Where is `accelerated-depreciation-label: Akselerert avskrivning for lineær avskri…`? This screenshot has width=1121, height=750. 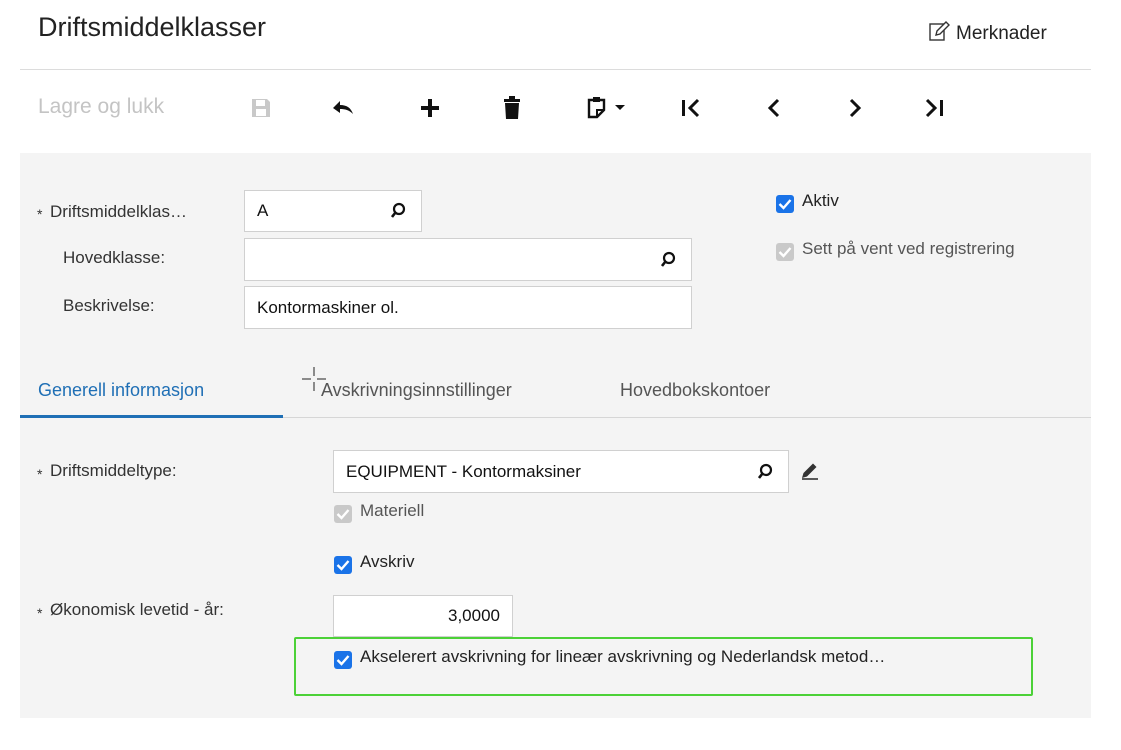
accelerated-depreciation-label: Akselerert avskrivning for lineær avskri… is located at coordinates (623, 656).